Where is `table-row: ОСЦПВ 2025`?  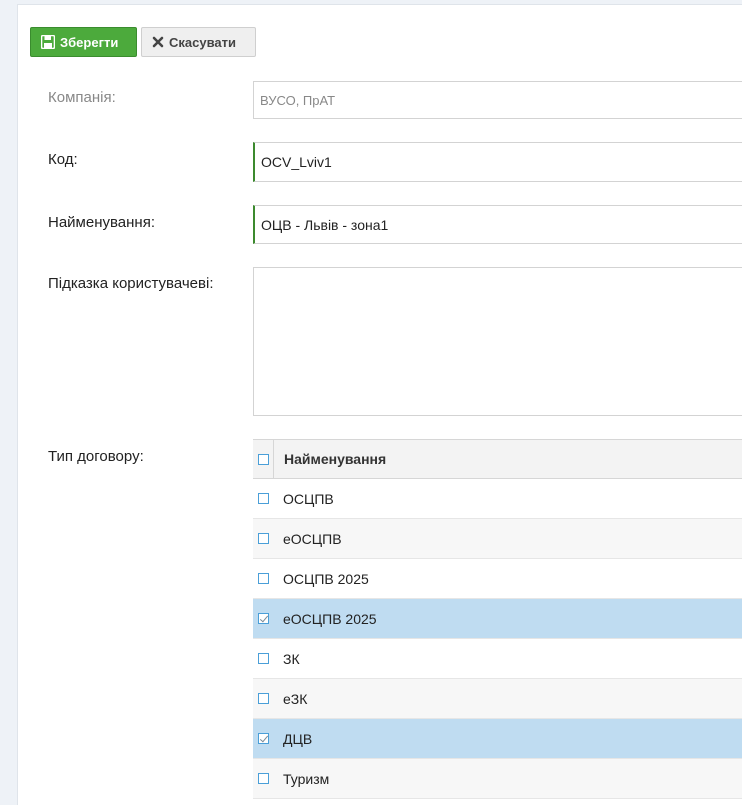
table-row: ОСЦПВ 2025 is located at coordinates (497, 579).